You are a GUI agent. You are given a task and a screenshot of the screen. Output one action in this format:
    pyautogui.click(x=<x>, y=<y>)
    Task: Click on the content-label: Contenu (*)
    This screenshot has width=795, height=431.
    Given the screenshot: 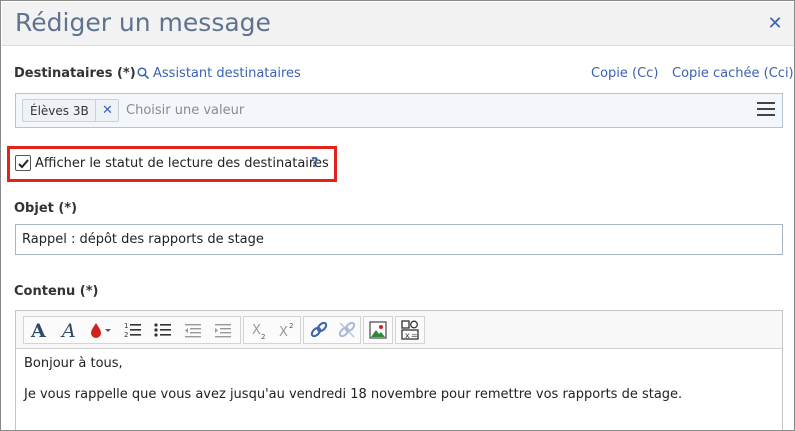 What is the action you would take?
    pyautogui.click(x=56, y=291)
    